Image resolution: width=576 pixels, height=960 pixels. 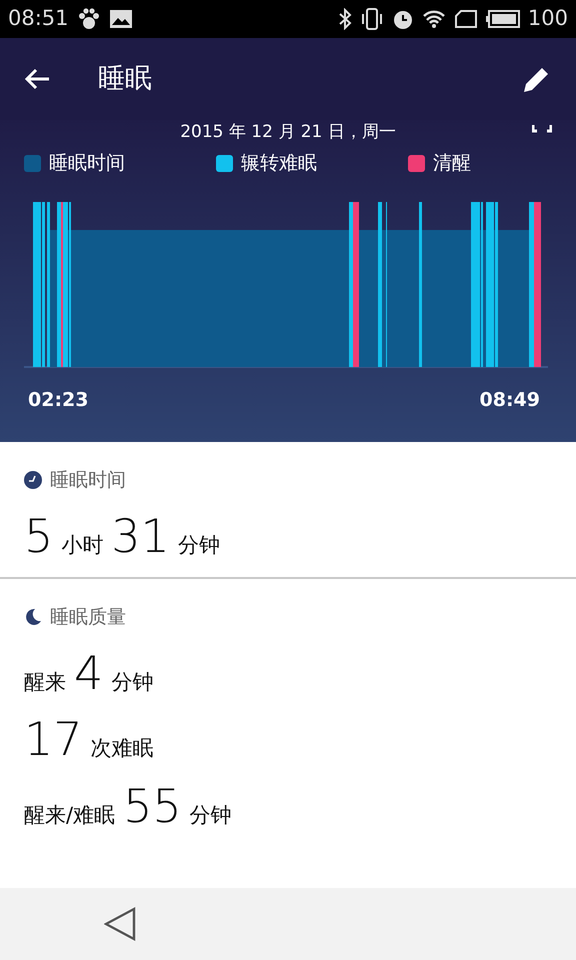 What do you see at coordinates (58, 400) in the screenshot?
I see `axis-start-time: 02:23` at bounding box center [58, 400].